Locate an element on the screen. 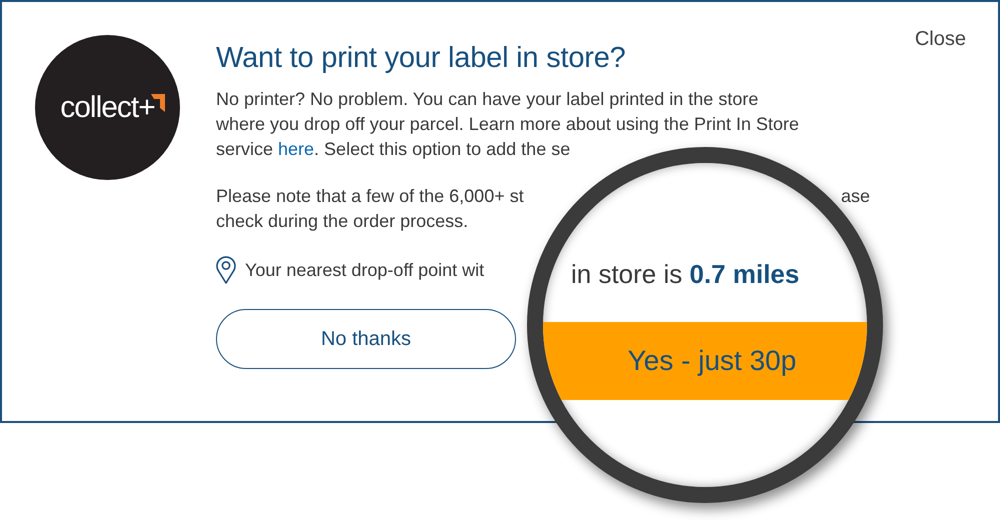  location-pin-icon is located at coordinates (226, 270).